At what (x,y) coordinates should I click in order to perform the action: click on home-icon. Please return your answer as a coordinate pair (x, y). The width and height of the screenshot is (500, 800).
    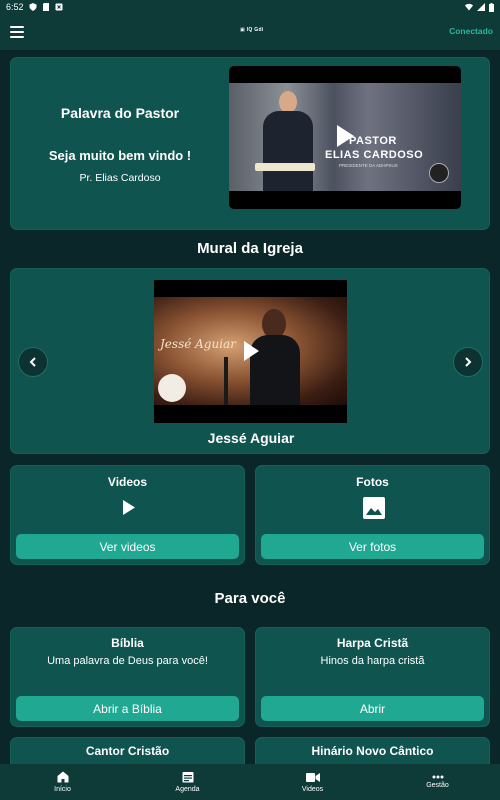
    Looking at the image, I should click on (62, 777).